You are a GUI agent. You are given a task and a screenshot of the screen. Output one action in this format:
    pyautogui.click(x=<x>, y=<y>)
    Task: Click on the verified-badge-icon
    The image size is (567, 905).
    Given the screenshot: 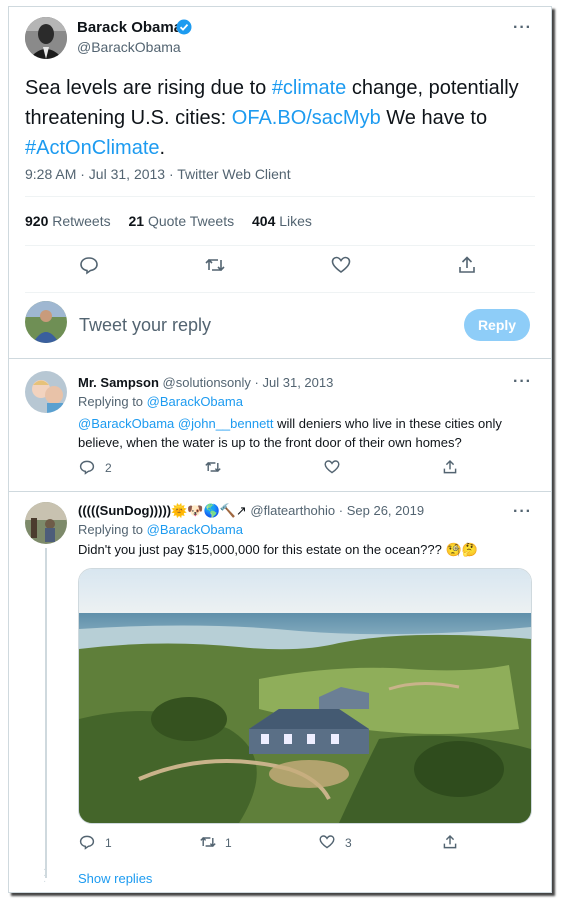 What is the action you would take?
    pyautogui.click(x=184, y=27)
    